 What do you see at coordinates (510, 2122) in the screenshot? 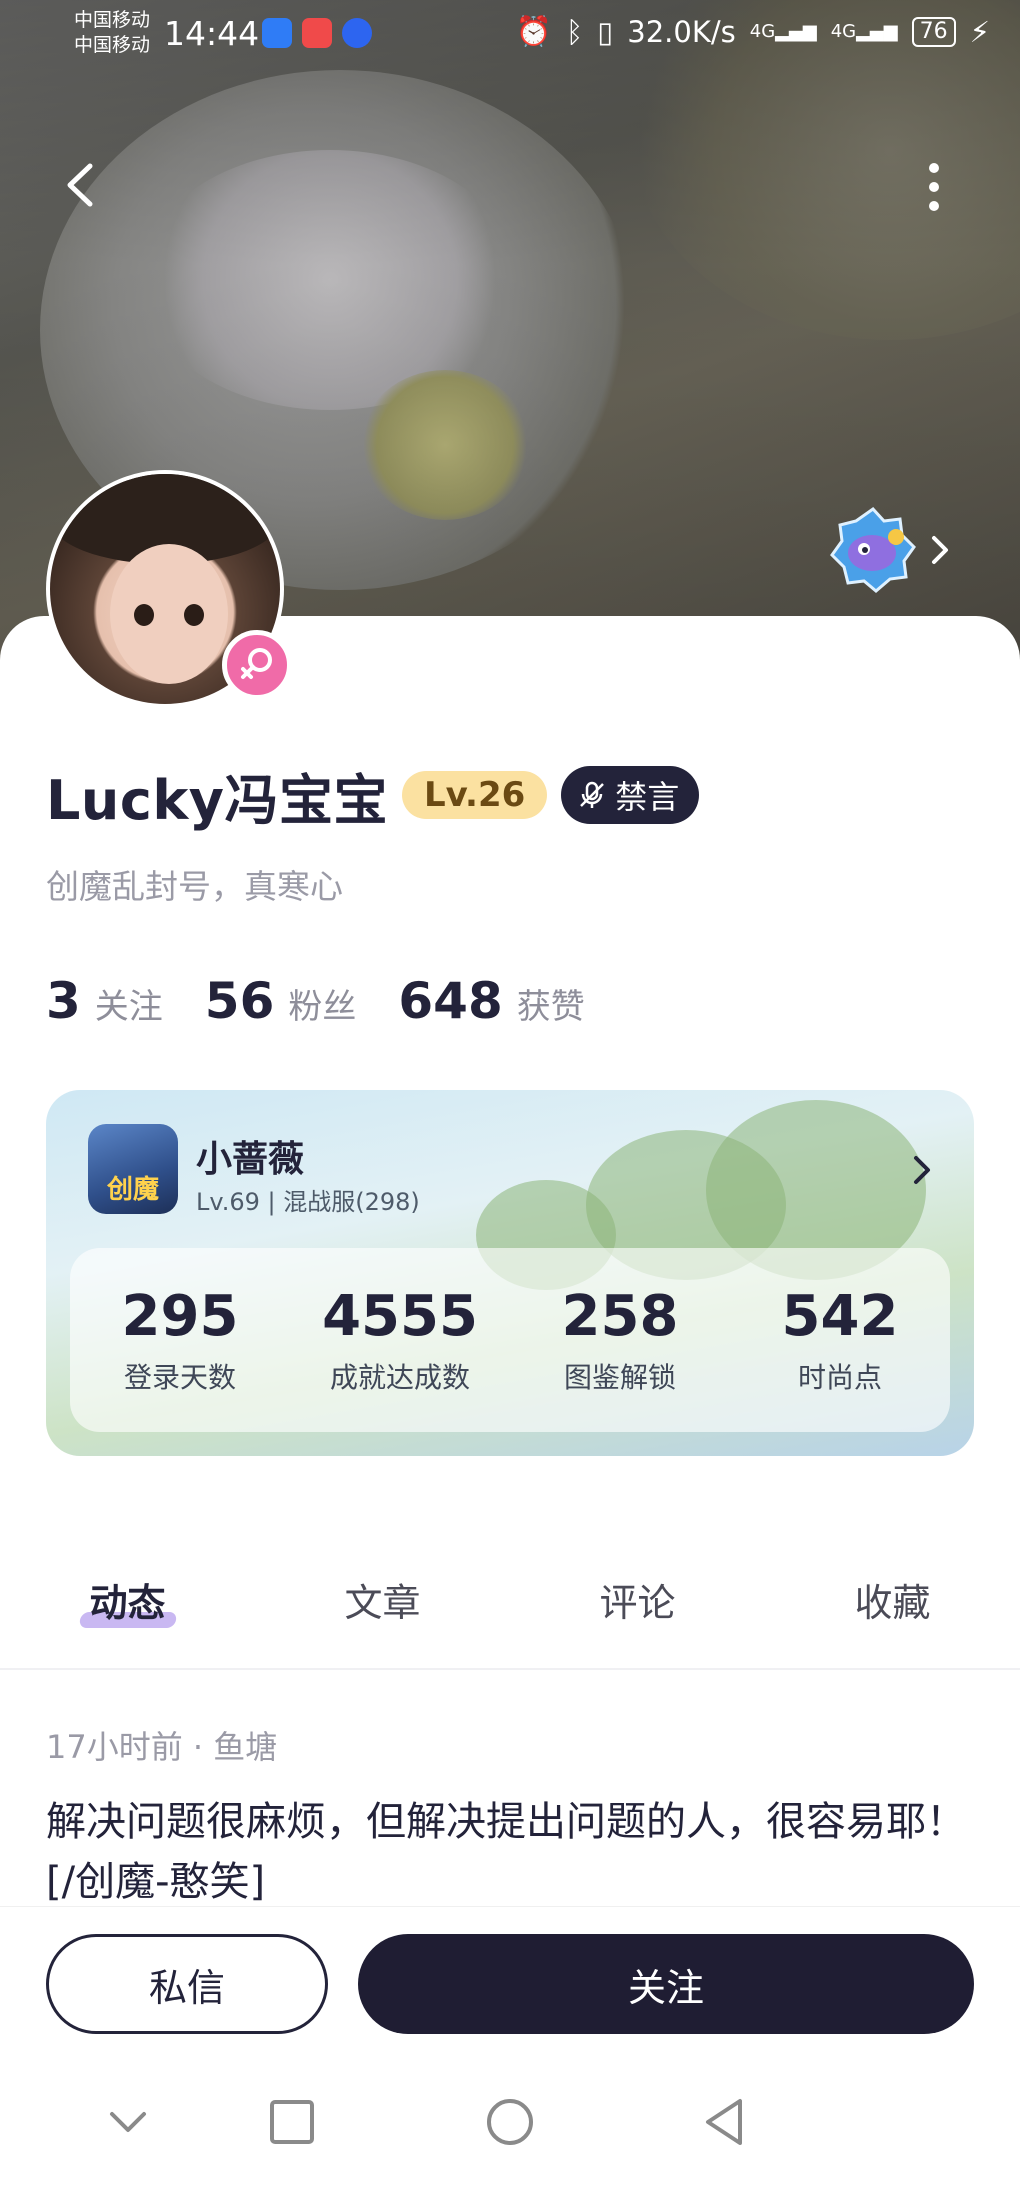
I see `home-icon` at bounding box center [510, 2122].